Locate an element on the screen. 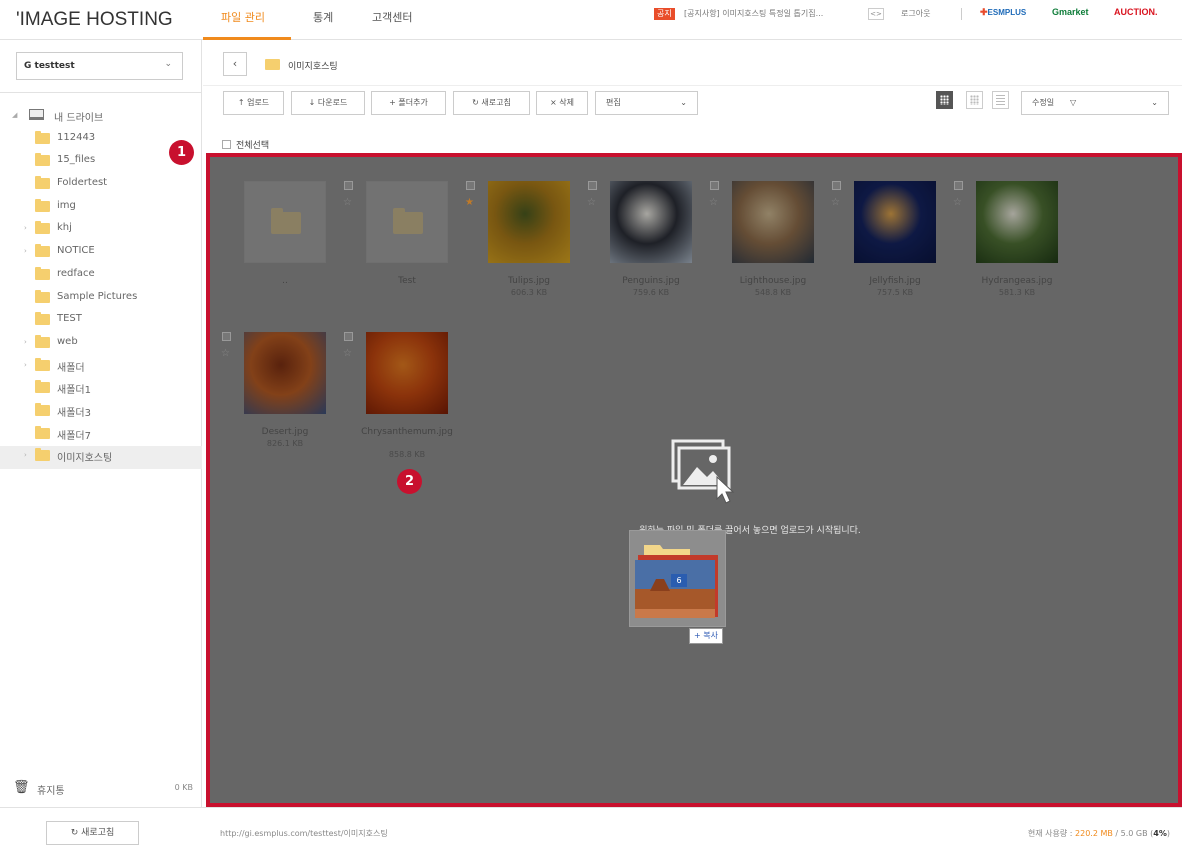  file-item: ☆ Chrysanthemum.jpg 858.8 KB is located at coordinates (398, 407).